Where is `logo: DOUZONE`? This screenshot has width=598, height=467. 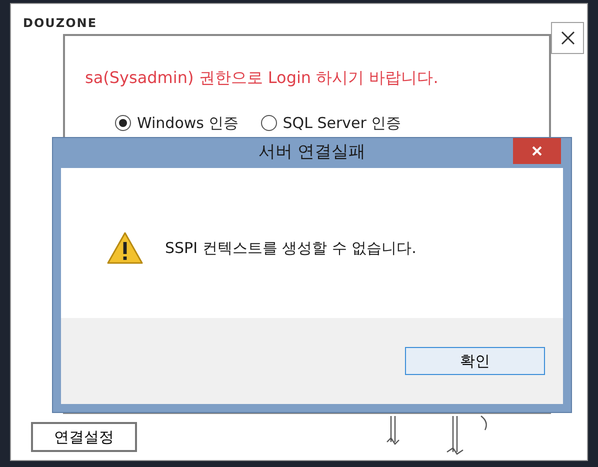
logo: DOUZONE is located at coordinates (60, 23).